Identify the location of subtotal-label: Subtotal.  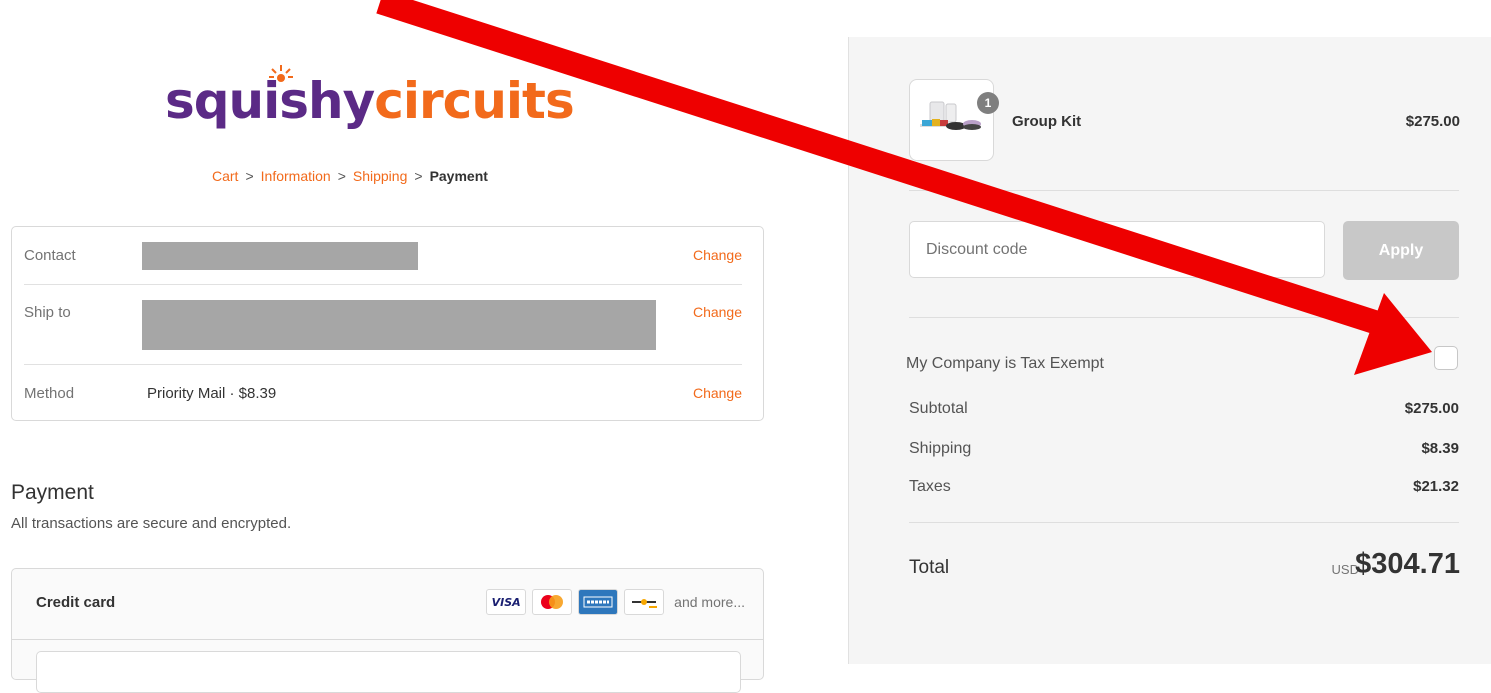
(938, 408).